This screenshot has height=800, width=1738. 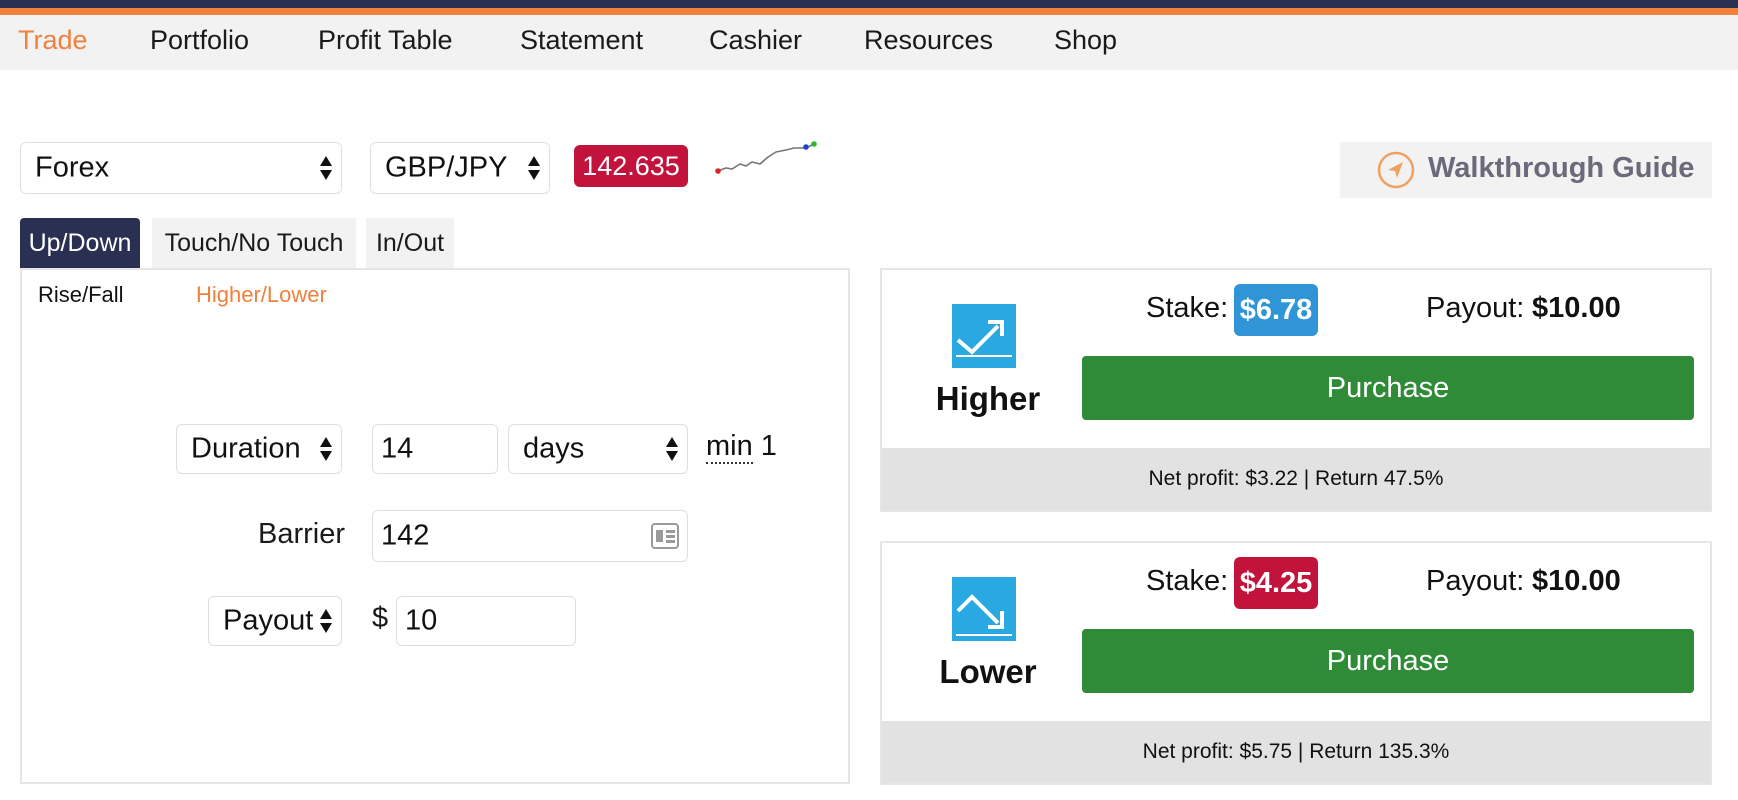 What do you see at coordinates (199, 40) in the screenshot?
I see `menu-portfolio: Portfolio` at bounding box center [199, 40].